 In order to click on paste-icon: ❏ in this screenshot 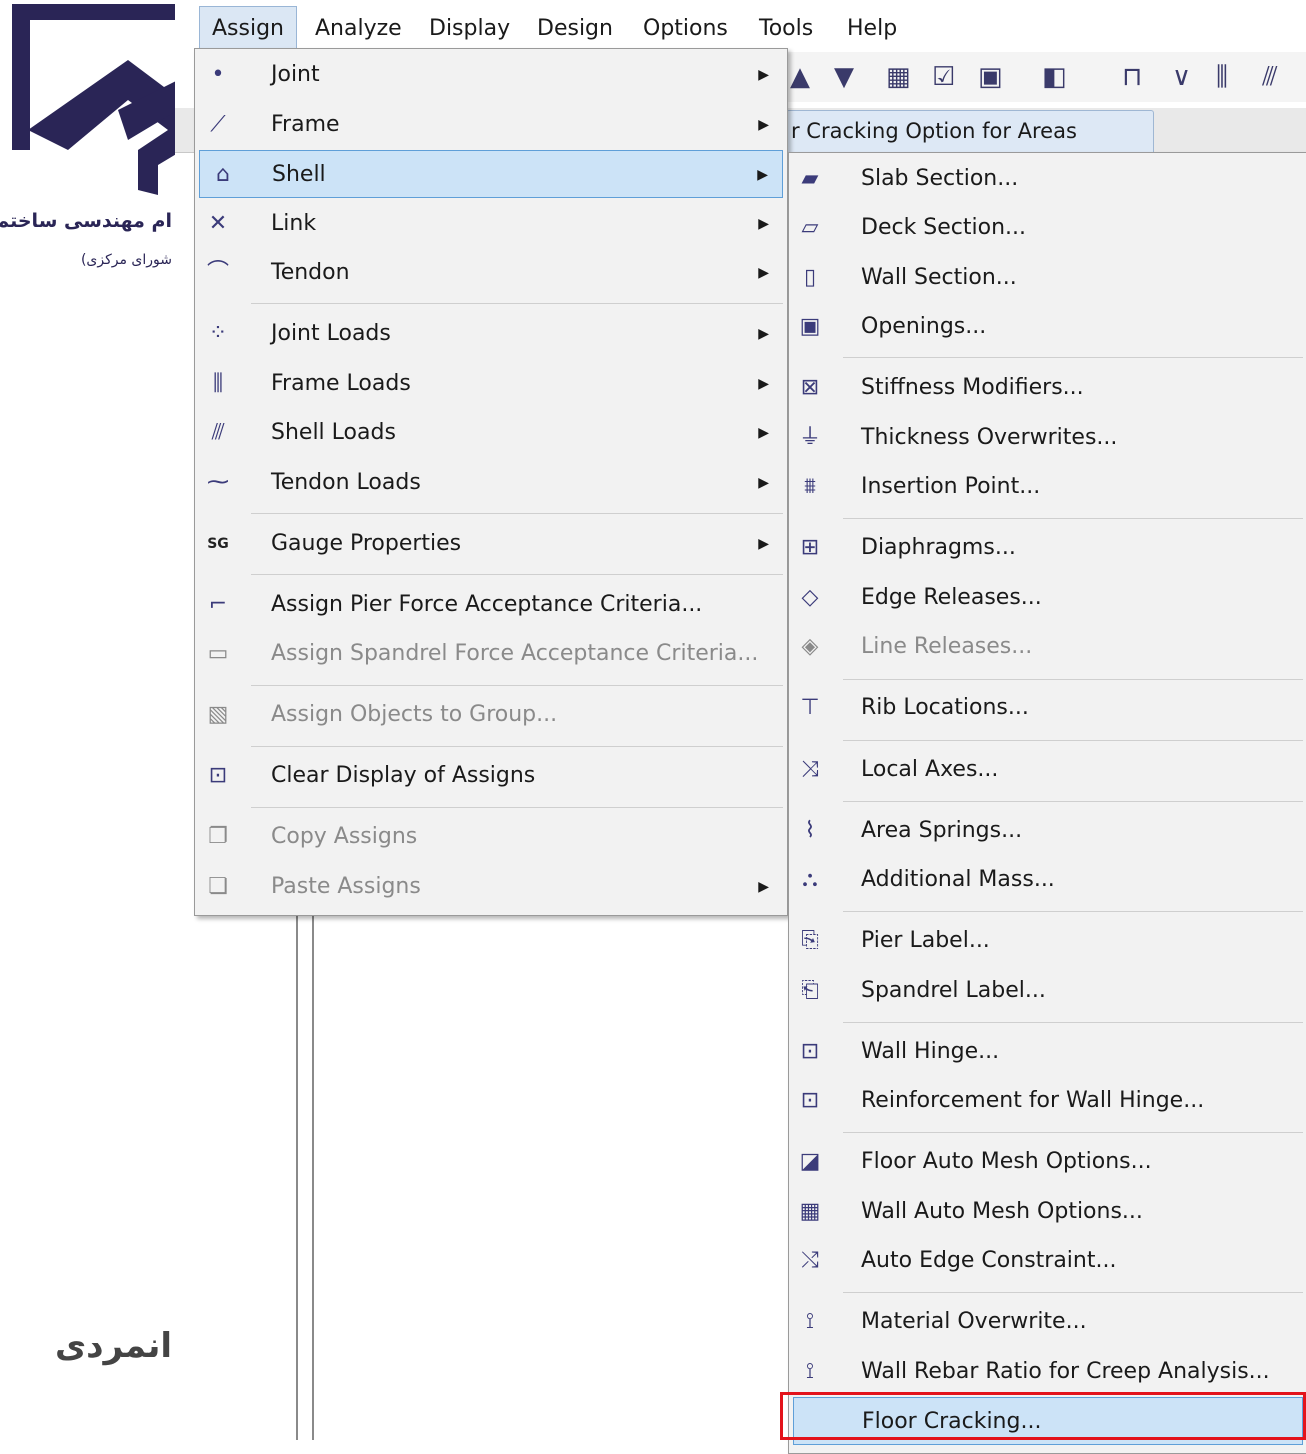, I will do `click(218, 886)`.